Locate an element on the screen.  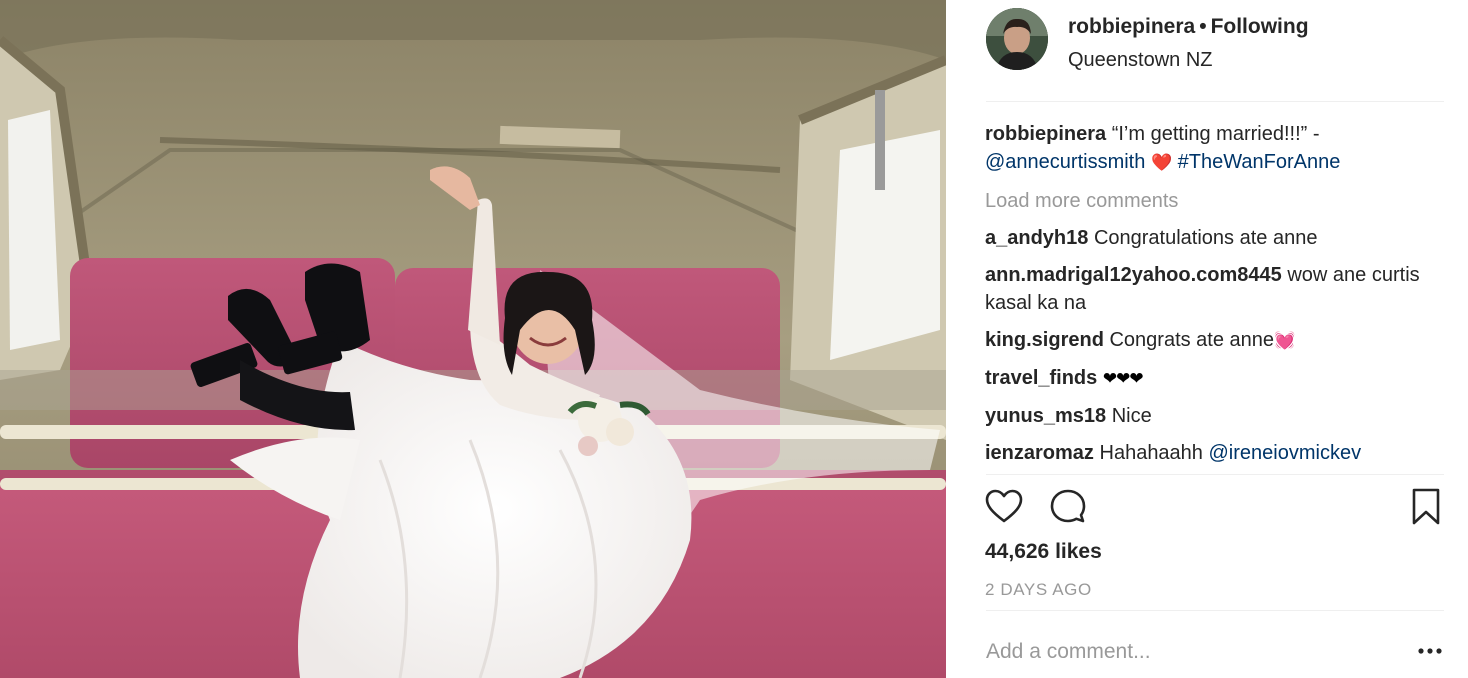
author-avatar is located at coordinates (1017, 39).